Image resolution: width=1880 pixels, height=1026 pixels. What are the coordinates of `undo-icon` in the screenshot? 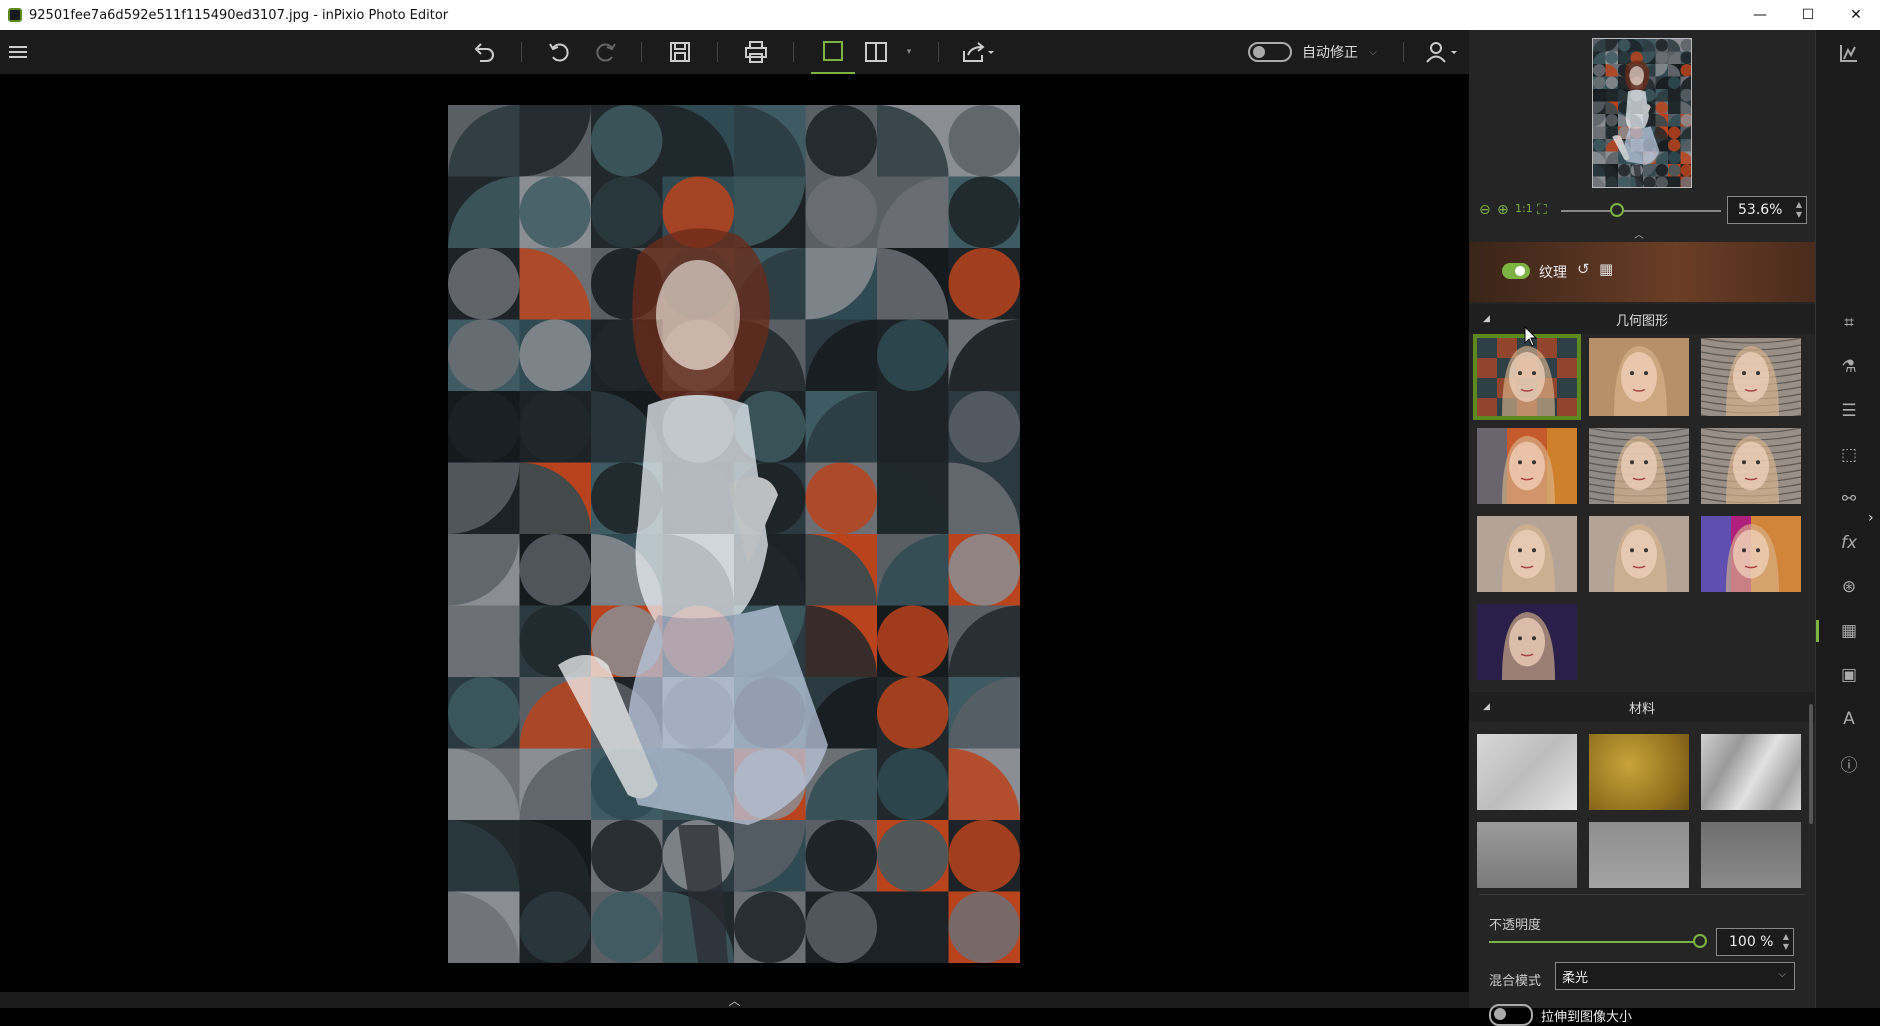 It's located at (484, 52).